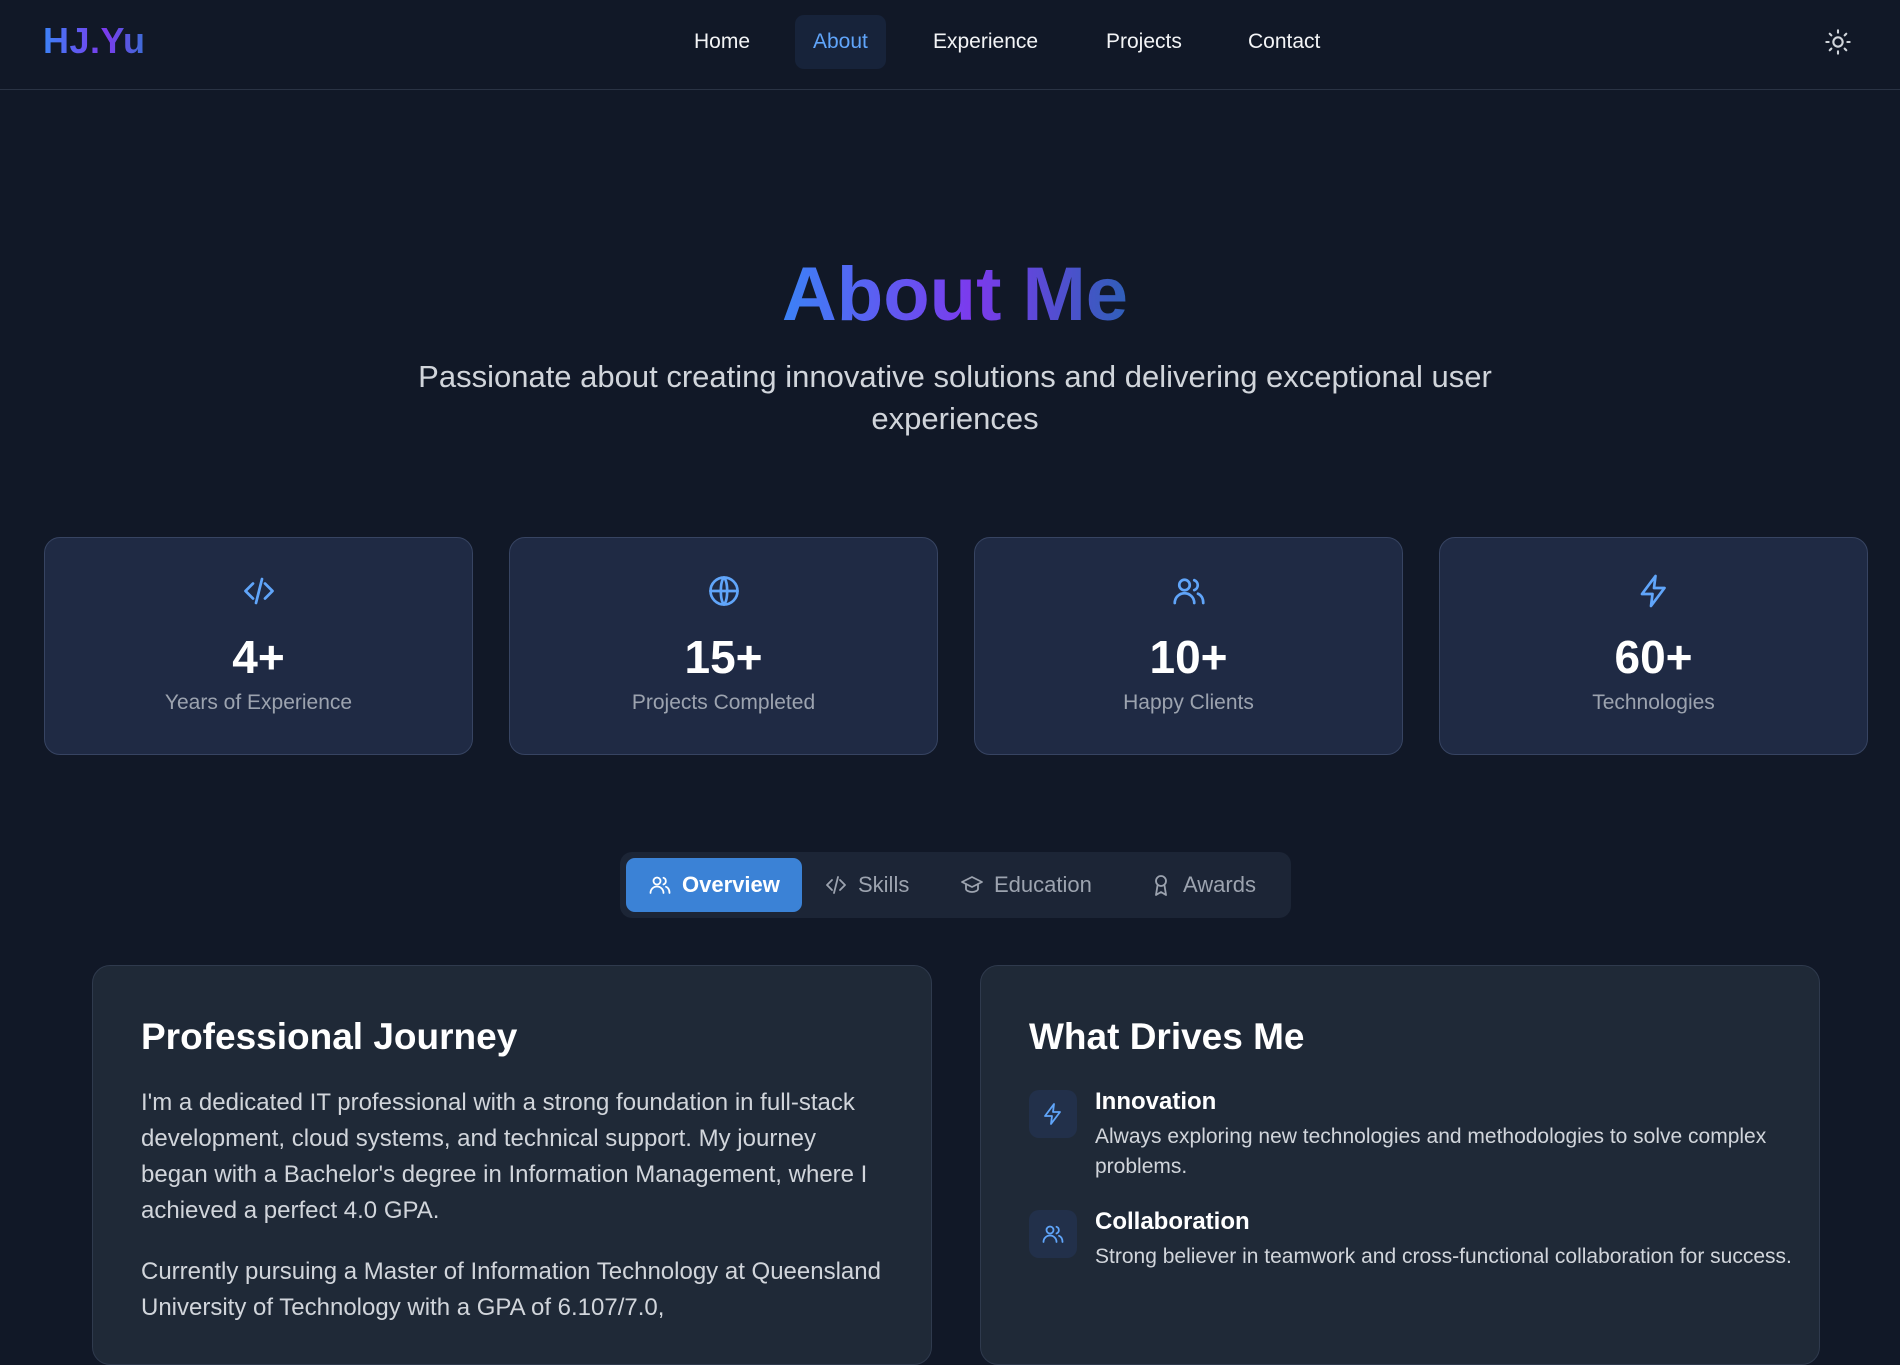 The height and width of the screenshot is (1365, 1900). I want to click on about-tabs: Overview Skills Education Awards, so click(955, 885).